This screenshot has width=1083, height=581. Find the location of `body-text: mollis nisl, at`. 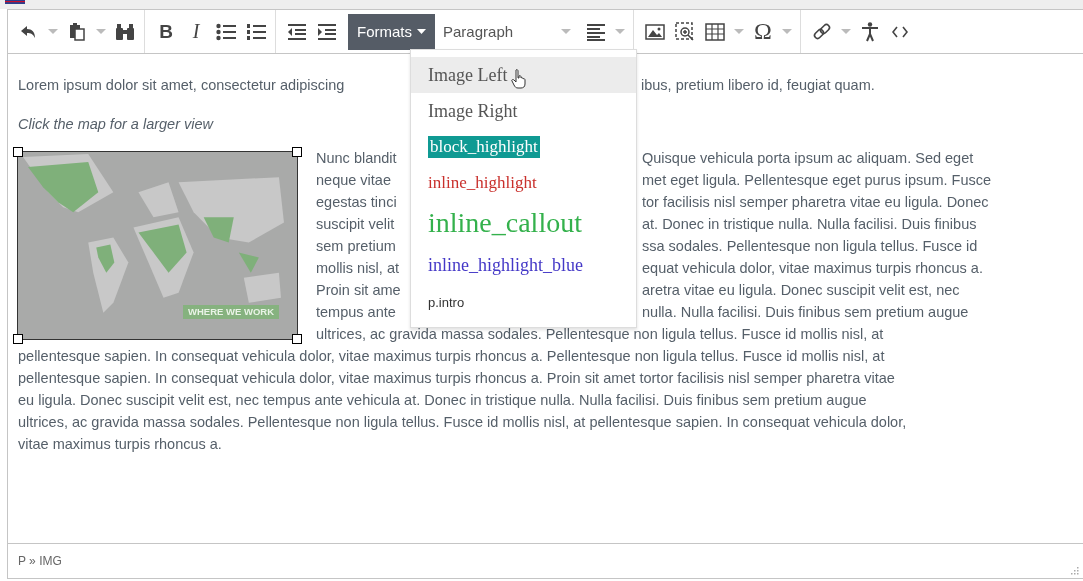

body-text: mollis nisl, at is located at coordinates (358, 268).